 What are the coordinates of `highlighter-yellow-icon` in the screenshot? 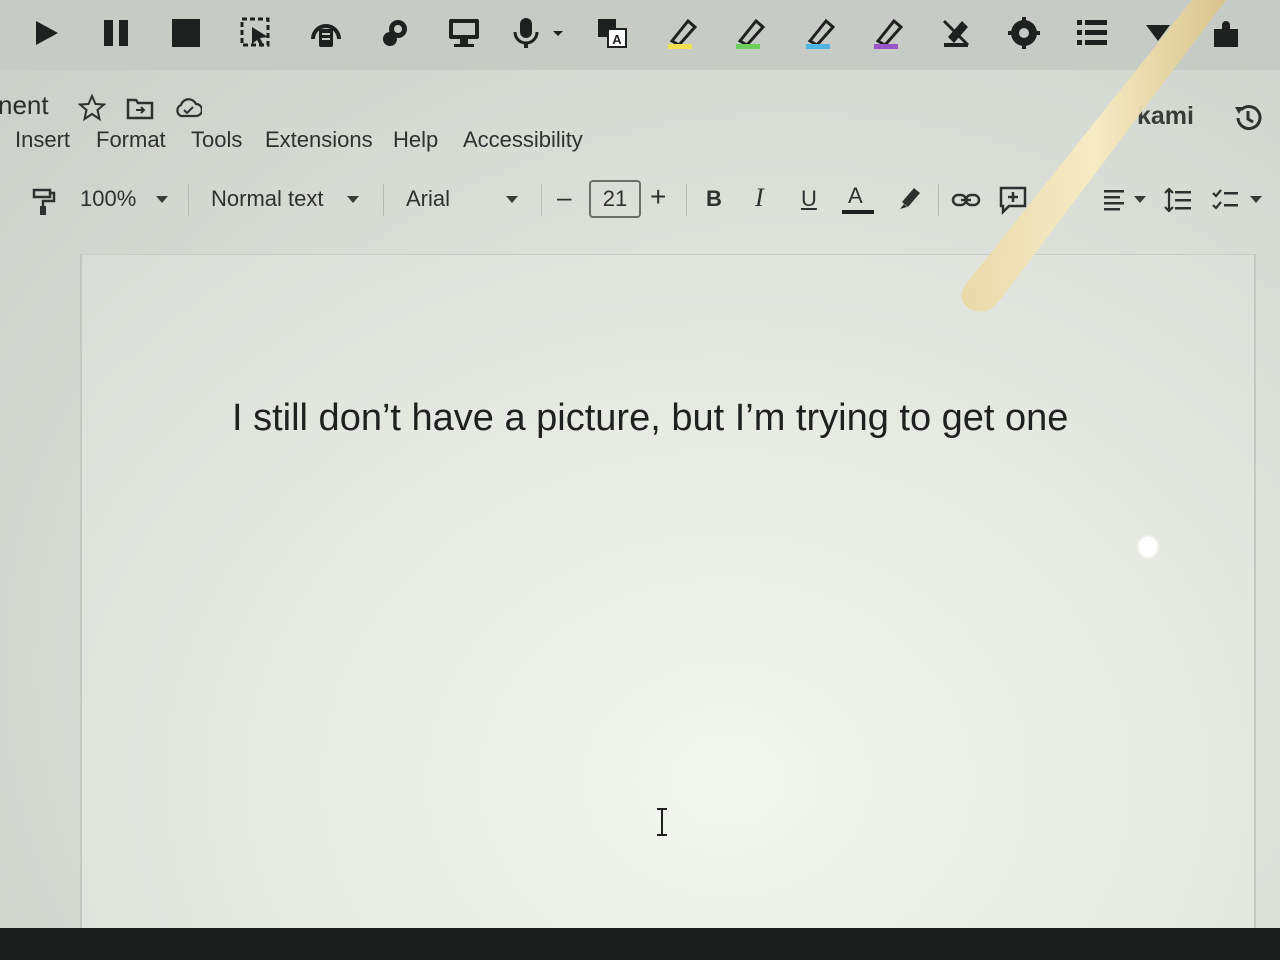 It's located at (682, 33).